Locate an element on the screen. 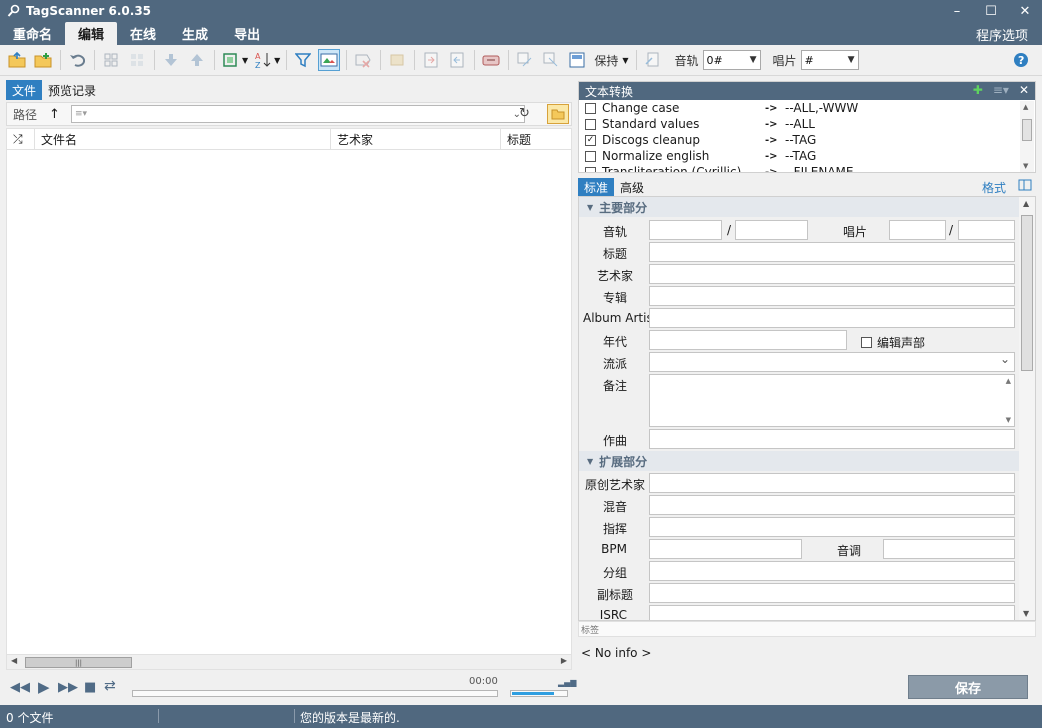  horizontal-scrollbar: ◀ ||| ▶ is located at coordinates (289, 662).